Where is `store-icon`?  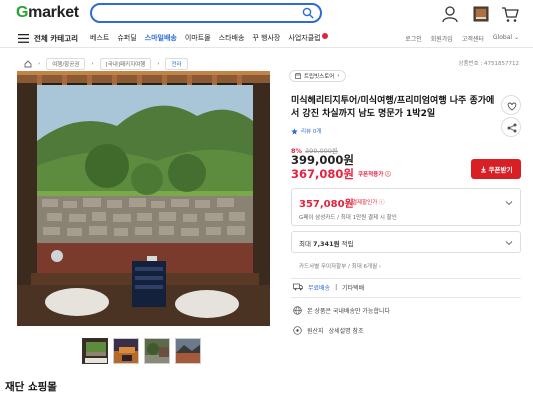
store-icon is located at coordinates (298, 76).